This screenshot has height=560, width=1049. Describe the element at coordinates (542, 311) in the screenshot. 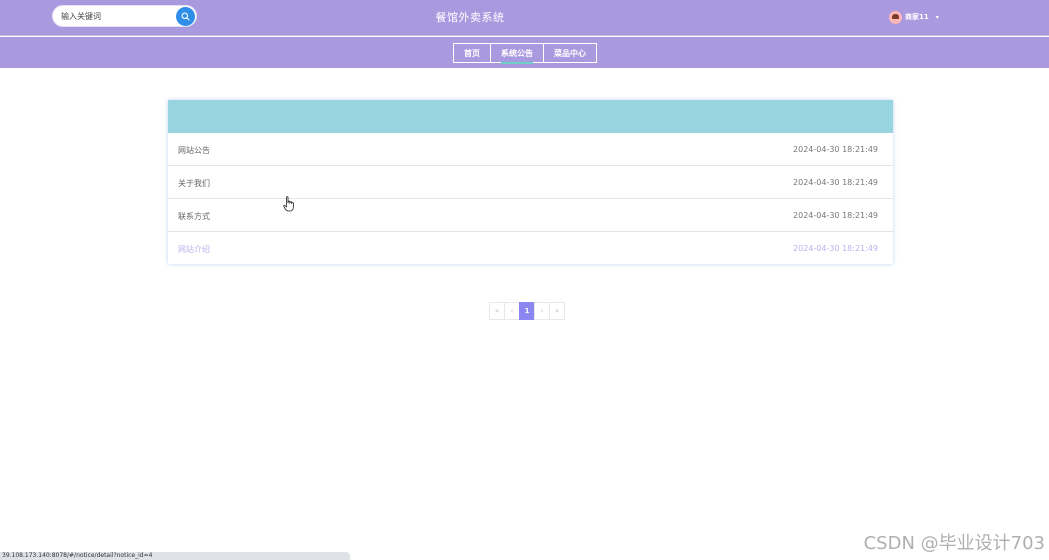

I see `next-page-button: ›` at that location.